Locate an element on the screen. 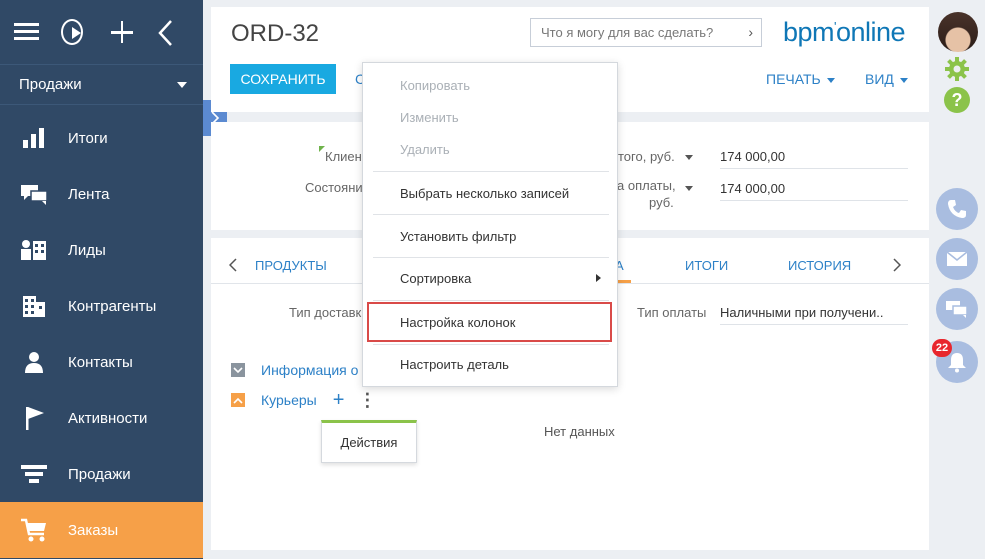  search-placeholder: Что я могу для вас сделать? is located at coordinates (627, 32).